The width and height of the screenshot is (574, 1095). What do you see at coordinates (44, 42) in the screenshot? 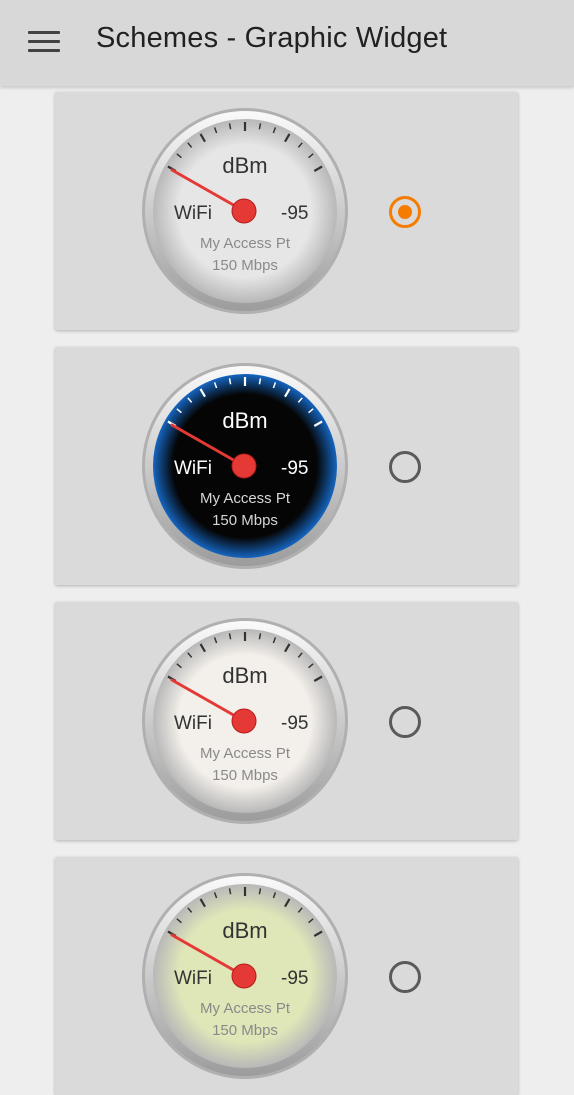
I see `hamburger-menu-icon` at bounding box center [44, 42].